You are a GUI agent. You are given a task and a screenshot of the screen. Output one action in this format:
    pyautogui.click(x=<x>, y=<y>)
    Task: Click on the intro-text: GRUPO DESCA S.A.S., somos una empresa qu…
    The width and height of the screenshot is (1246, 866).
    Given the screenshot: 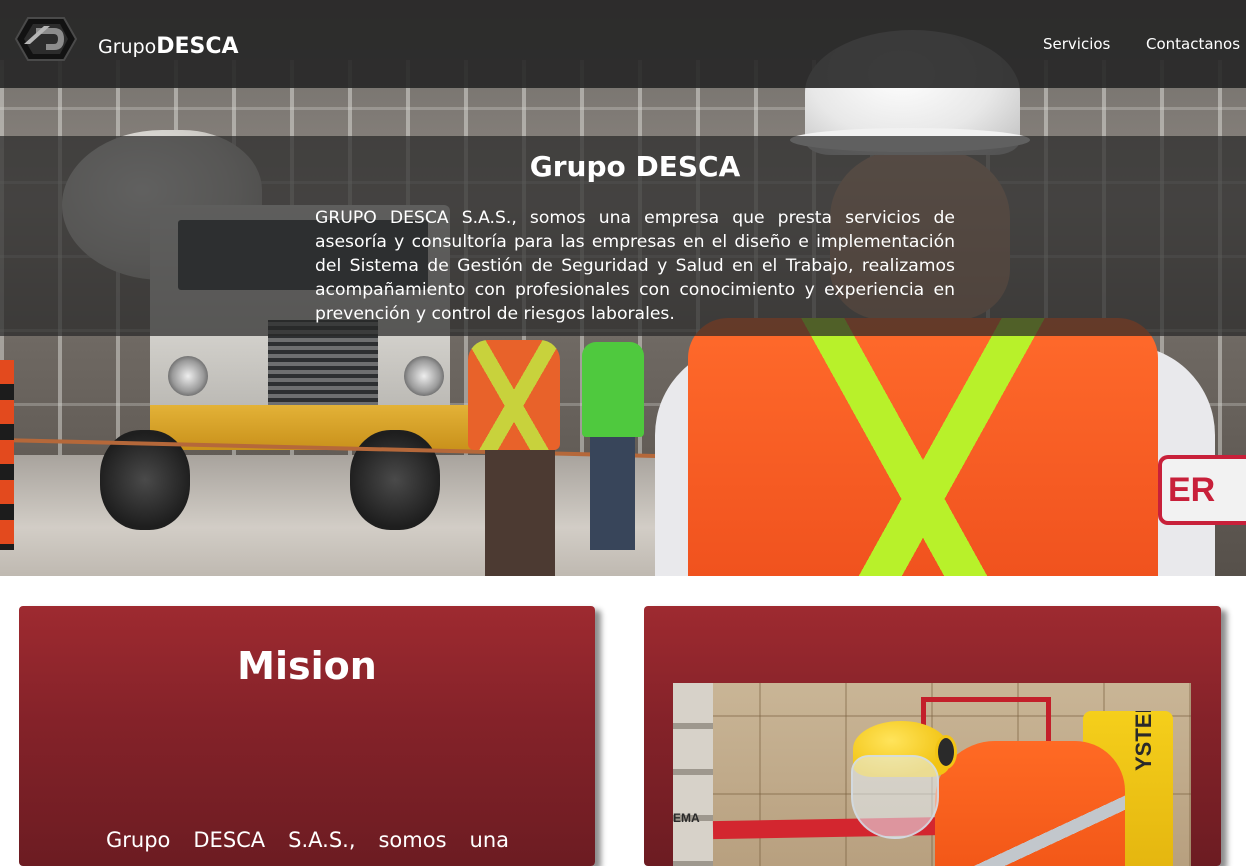 What is the action you would take?
    pyautogui.click(x=635, y=266)
    